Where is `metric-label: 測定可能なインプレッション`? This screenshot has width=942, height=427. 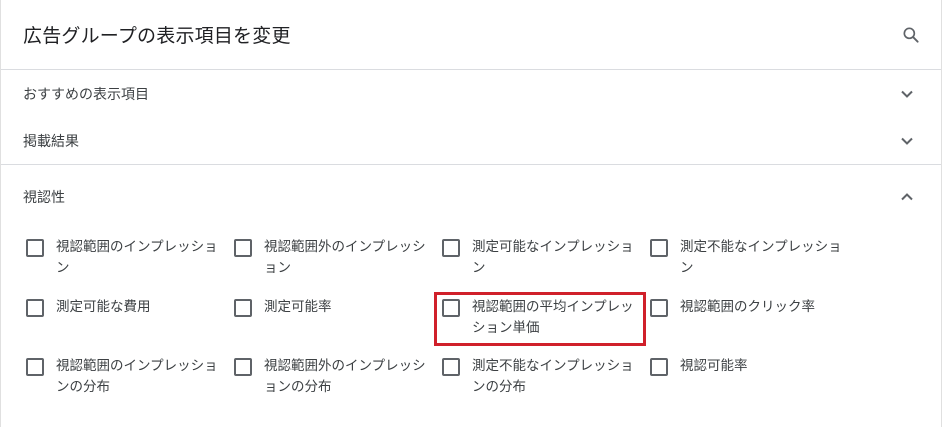 metric-label: 測定可能なインプレッション is located at coordinates (553, 257).